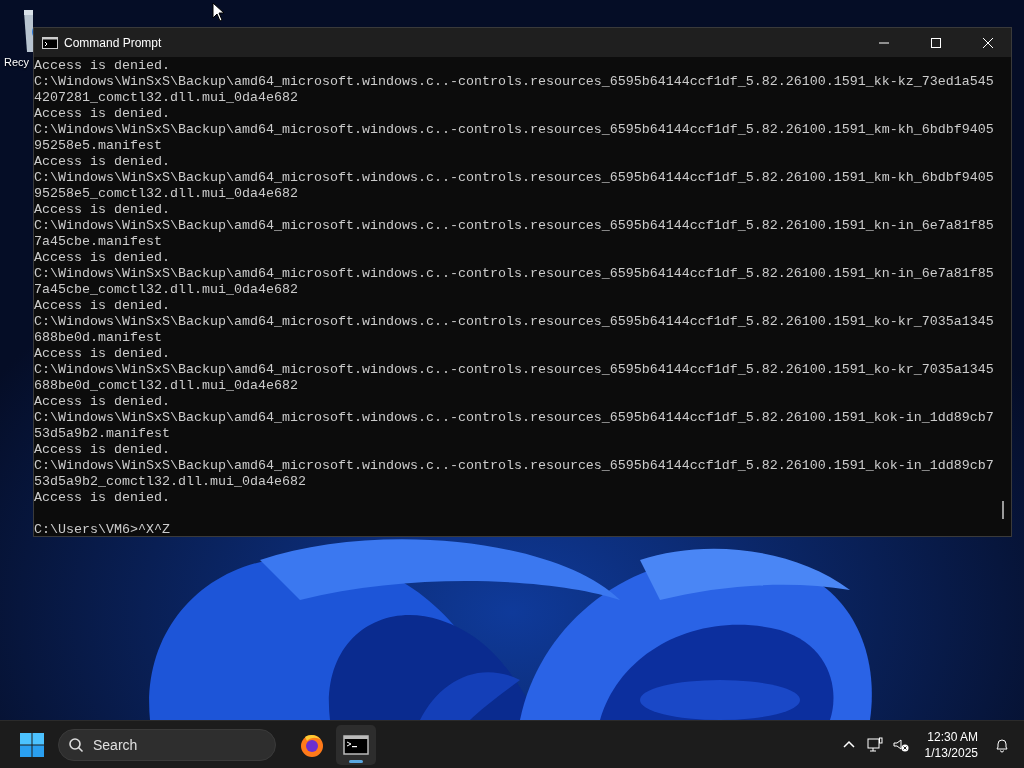 This screenshot has height=768, width=1024. I want to click on console-line: 53d5a9b2_comctl32.dll.mui_0da4e682, so click(170, 482).